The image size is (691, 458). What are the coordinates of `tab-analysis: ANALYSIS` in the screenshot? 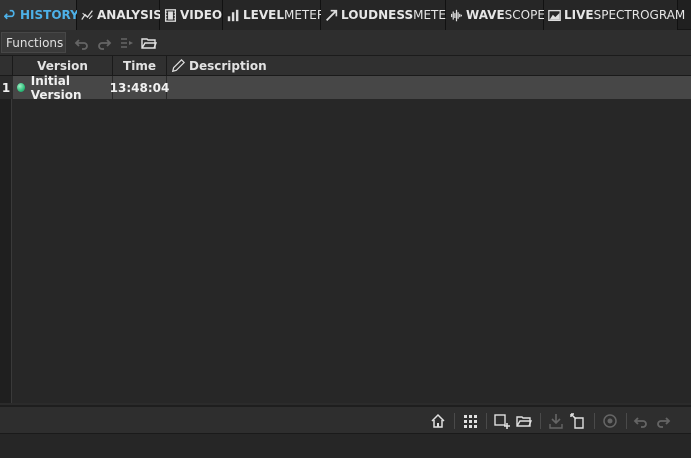 It's located at (119, 15).